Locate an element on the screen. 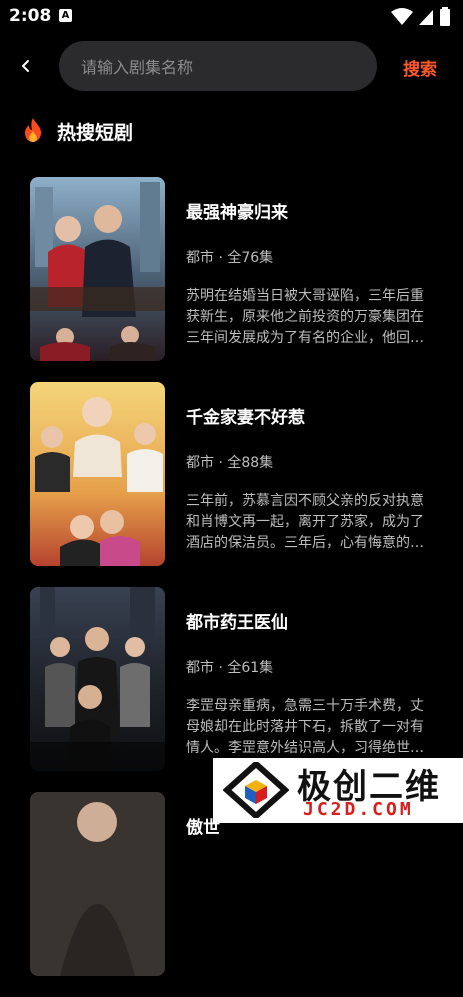  battery-icon is located at coordinates (445, 16).